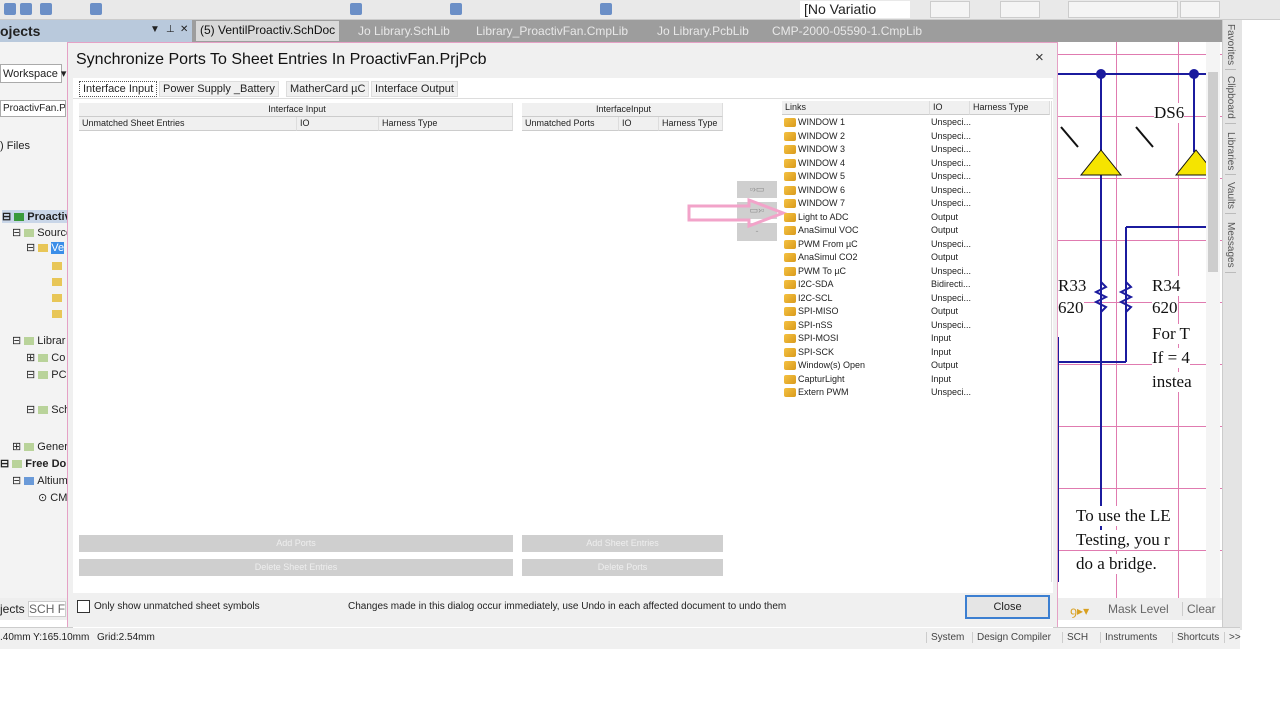 This screenshot has width=1280, height=720. What do you see at coordinates (1230, 245) in the screenshot?
I see `tab-messages: Messages` at bounding box center [1230, 245].